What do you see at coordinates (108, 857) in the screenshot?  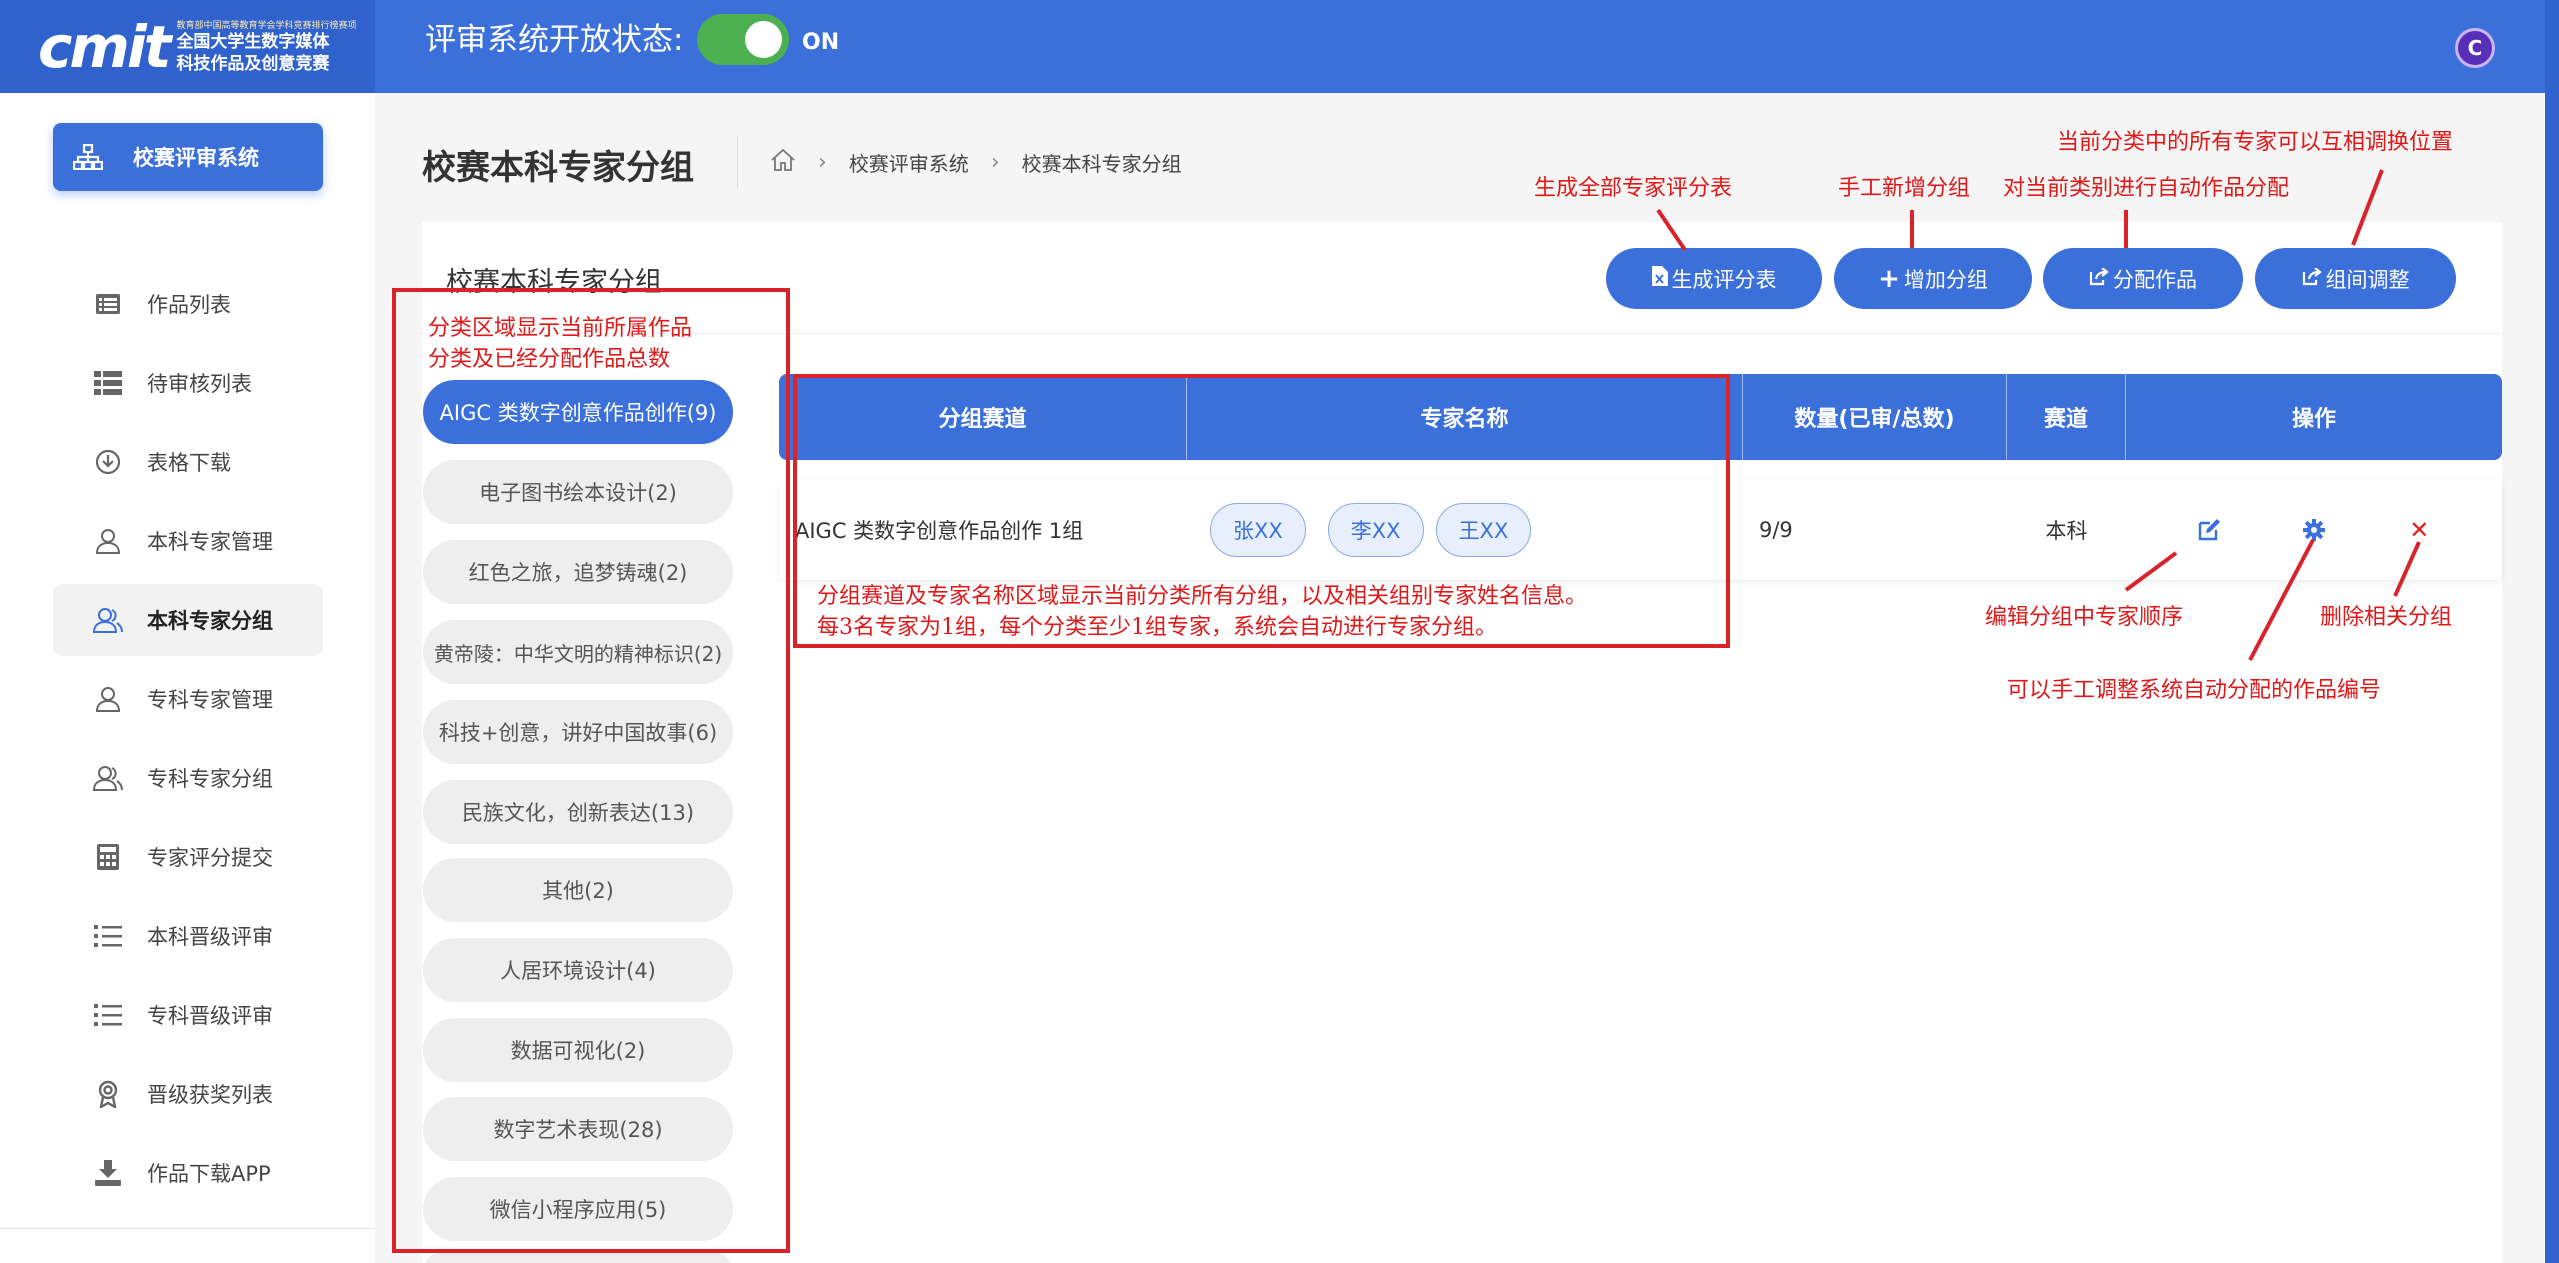 I see `calculator-icon` at bounding box center [108, 857].